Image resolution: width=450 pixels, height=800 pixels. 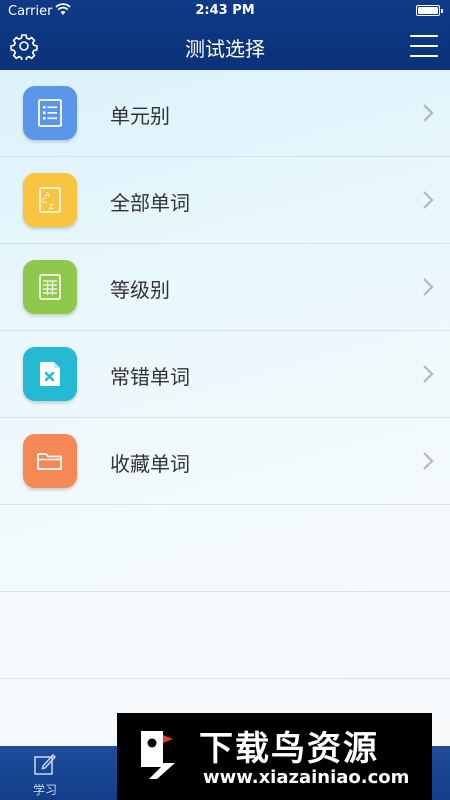 What do you see at coordinates (225, 49) in the screenshot?
I see `page-title: 测试选择` at bounding box center [225, 49].